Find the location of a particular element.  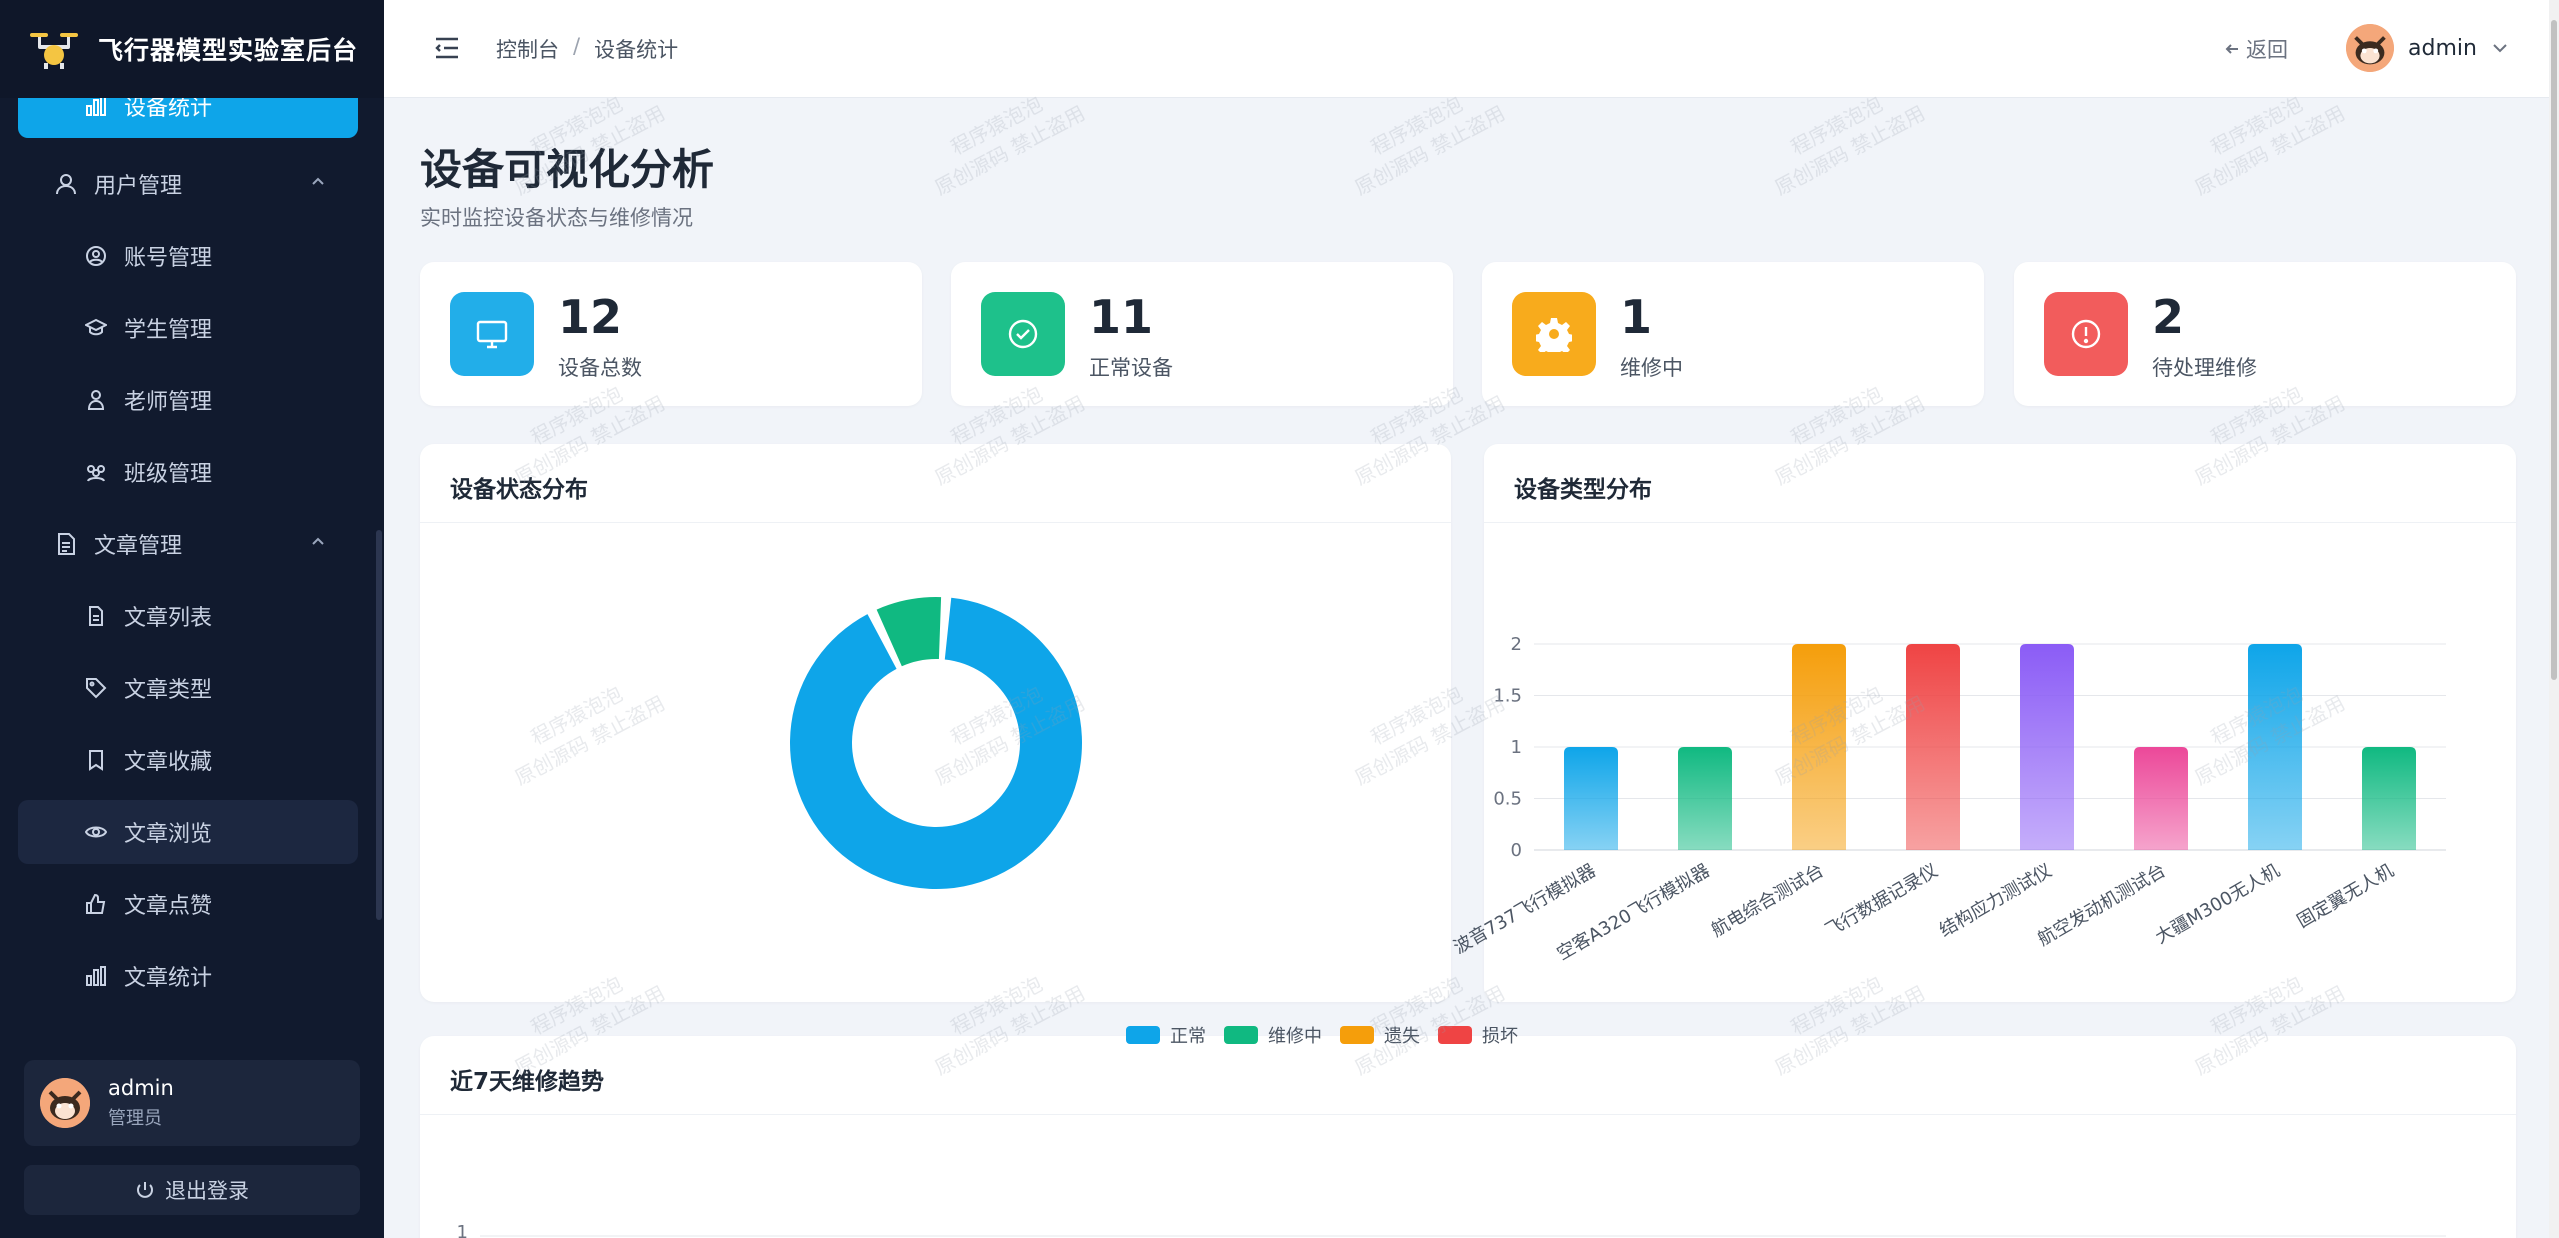

top-header: 控制台 / 设备统计 返回 admin is located at coordinates (1471, 49).